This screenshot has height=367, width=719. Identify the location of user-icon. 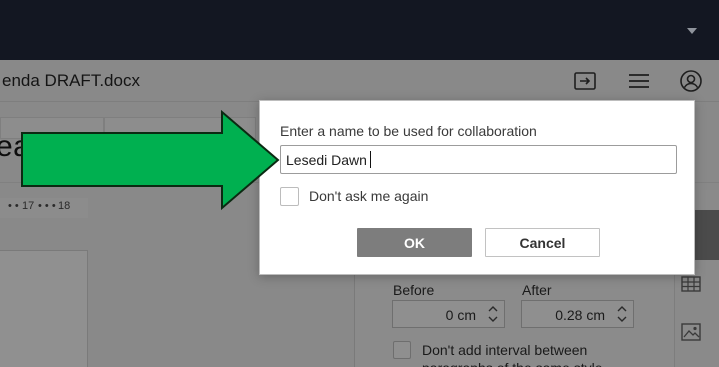
(691, 81).